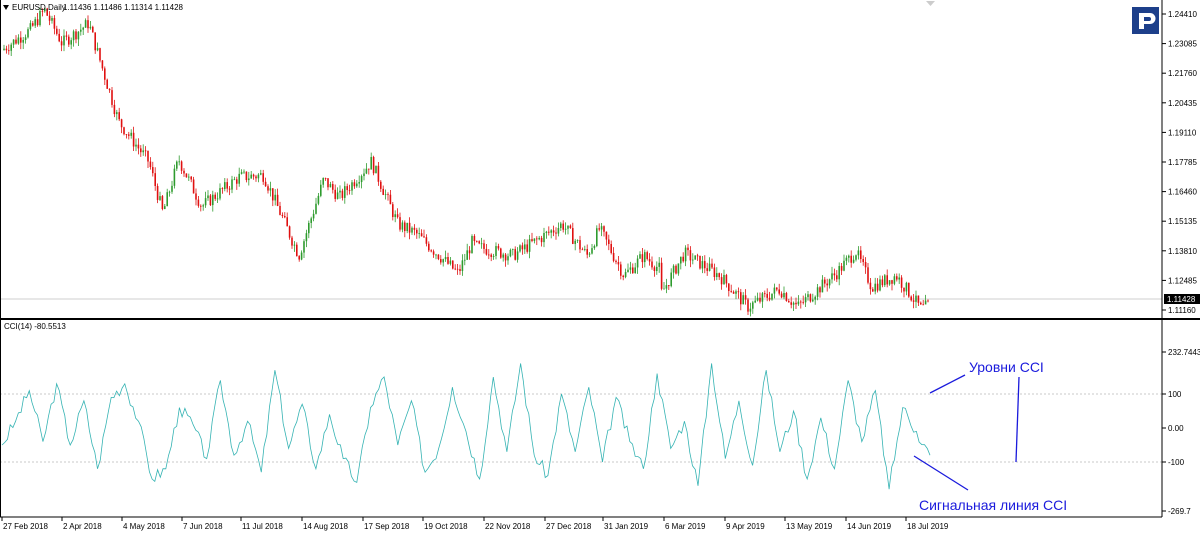 The height and width of the screenshot is (533, 1200). I want to click on annotation-levels: Уровни CCI, so click(1006, 367).